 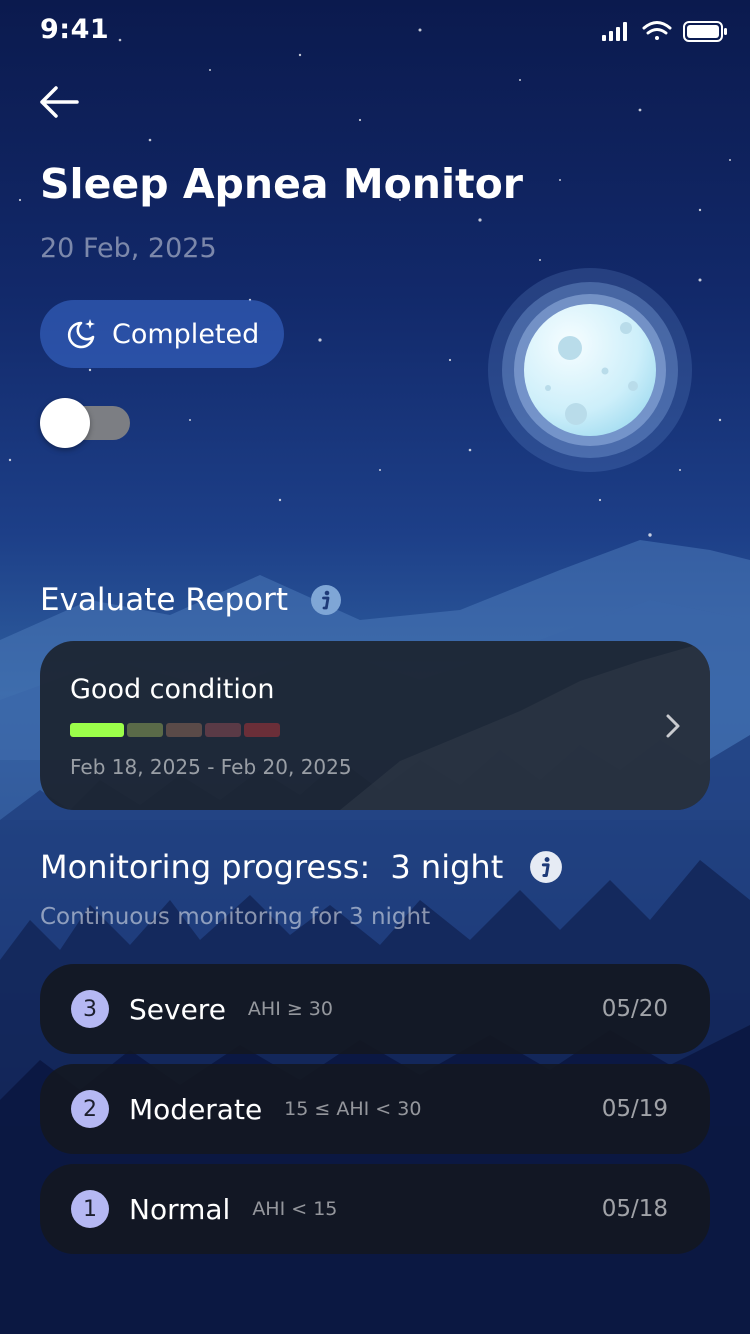 I want to click on back-arrow-icon, so click(x=59, y=102).